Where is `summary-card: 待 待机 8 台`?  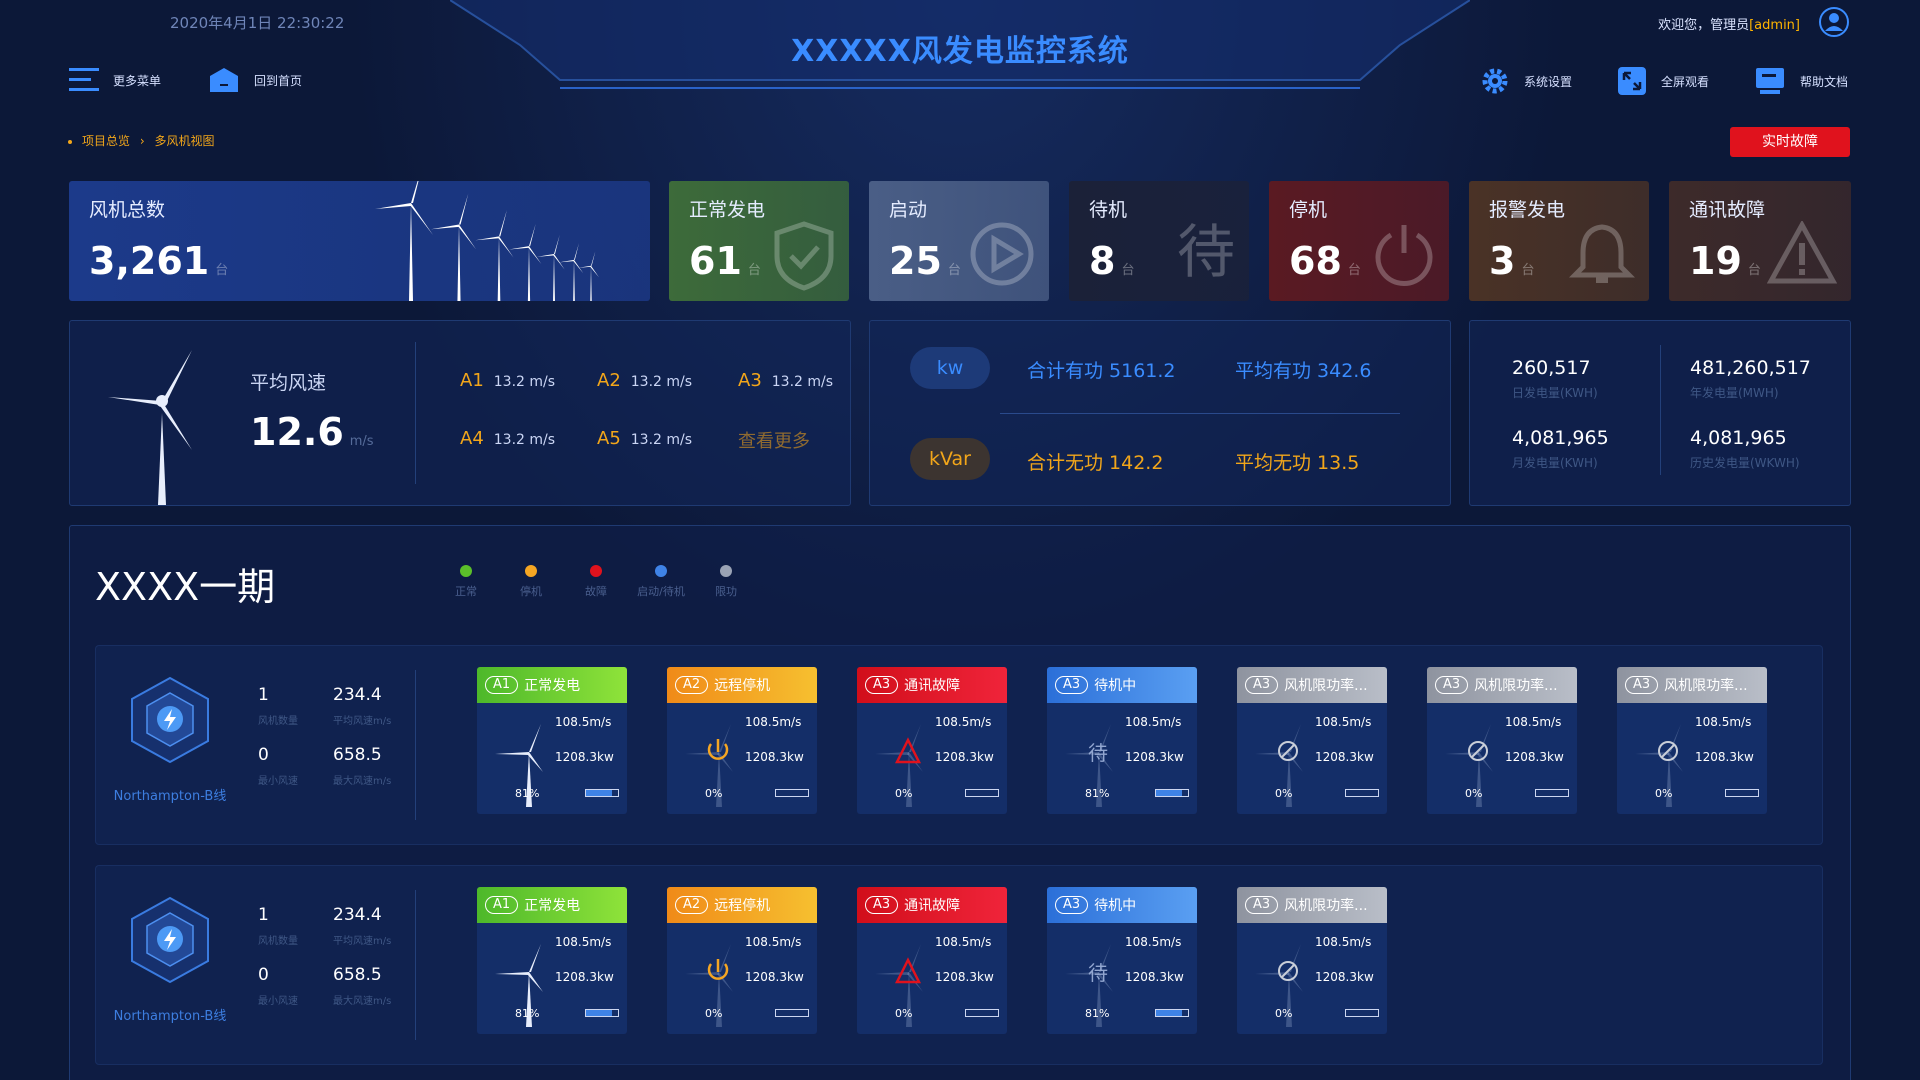 summary-card: 待 待机 8 台 is located at coordinates (1159, 241).